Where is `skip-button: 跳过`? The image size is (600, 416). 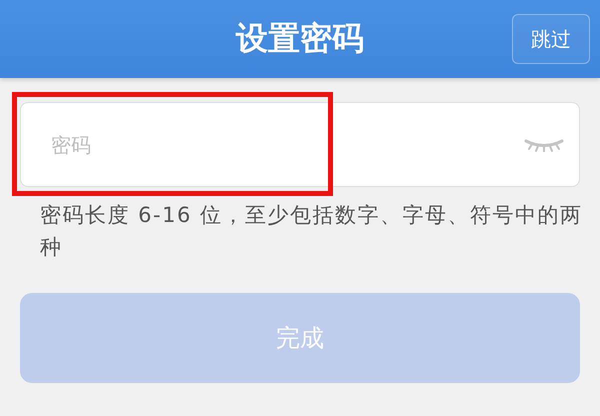
skip-button: 跳过 is located at coordinates (551, 39).